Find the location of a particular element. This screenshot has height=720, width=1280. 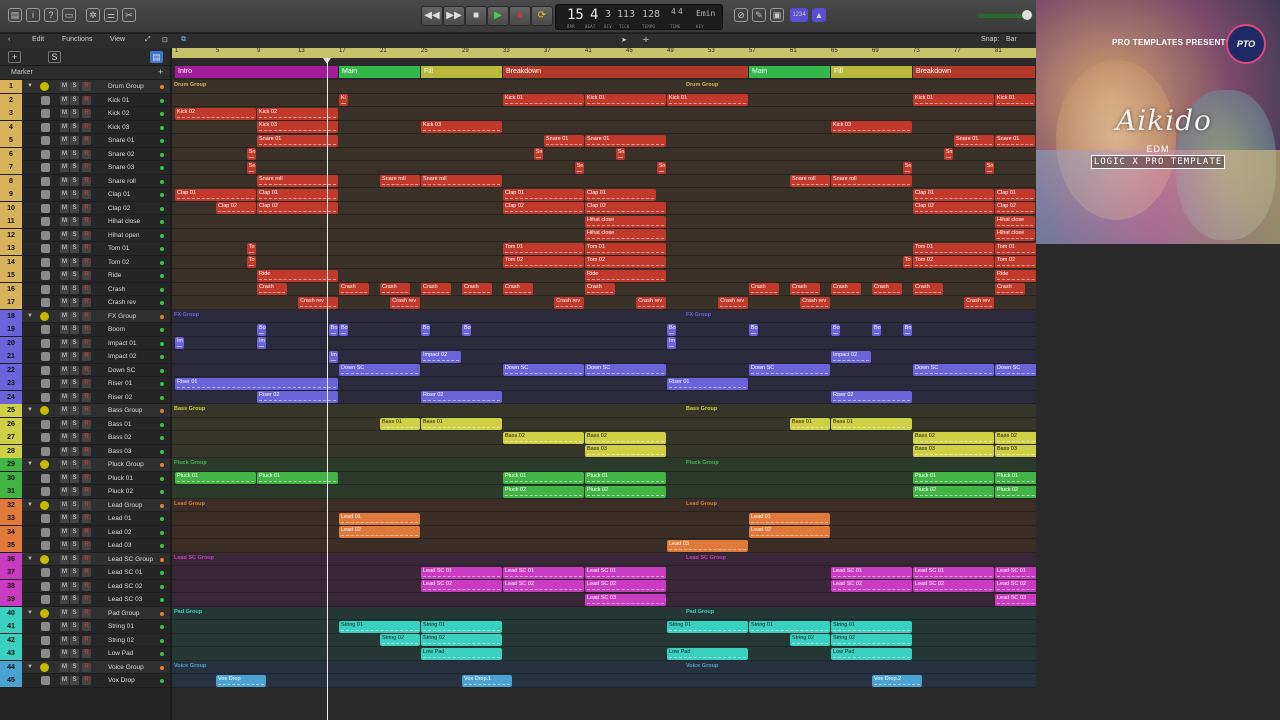

region: Snare 01 is located at coordinates (297, 140).